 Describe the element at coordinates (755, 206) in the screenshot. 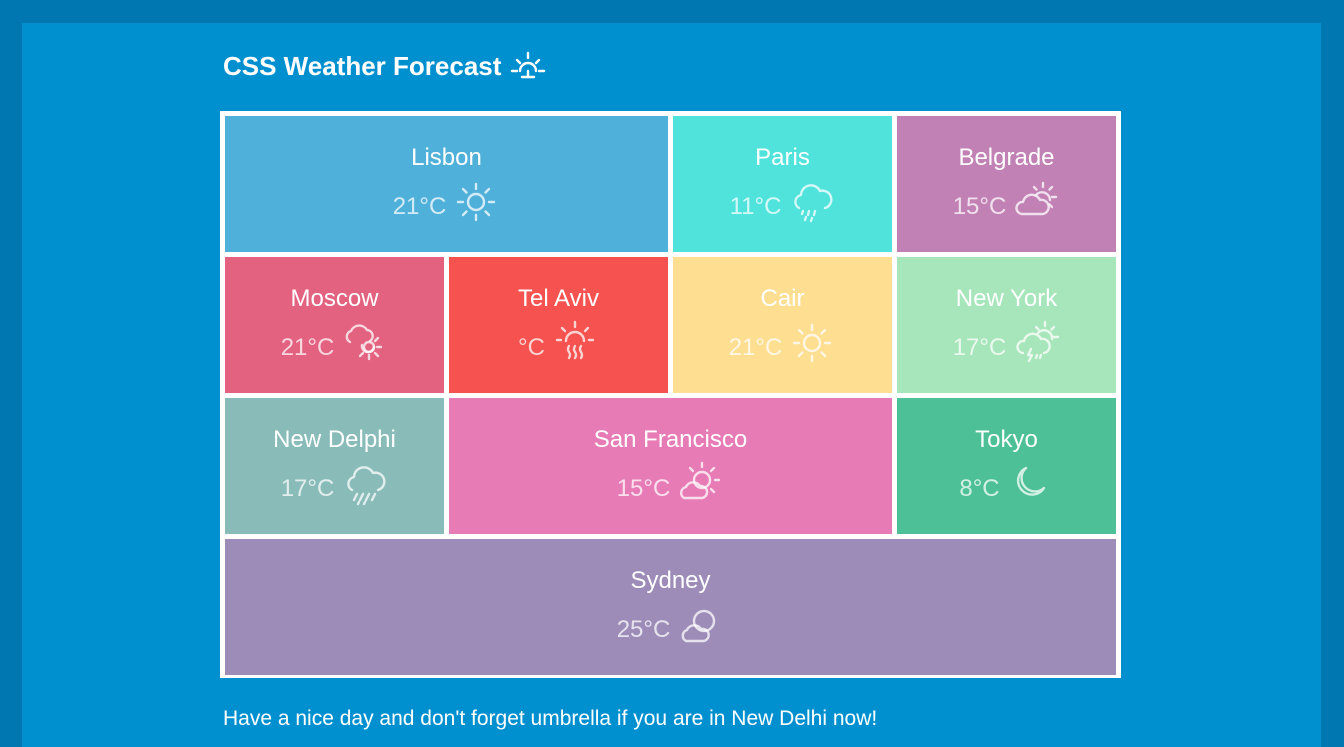

I see `city-temperature: 11°C` at that location.